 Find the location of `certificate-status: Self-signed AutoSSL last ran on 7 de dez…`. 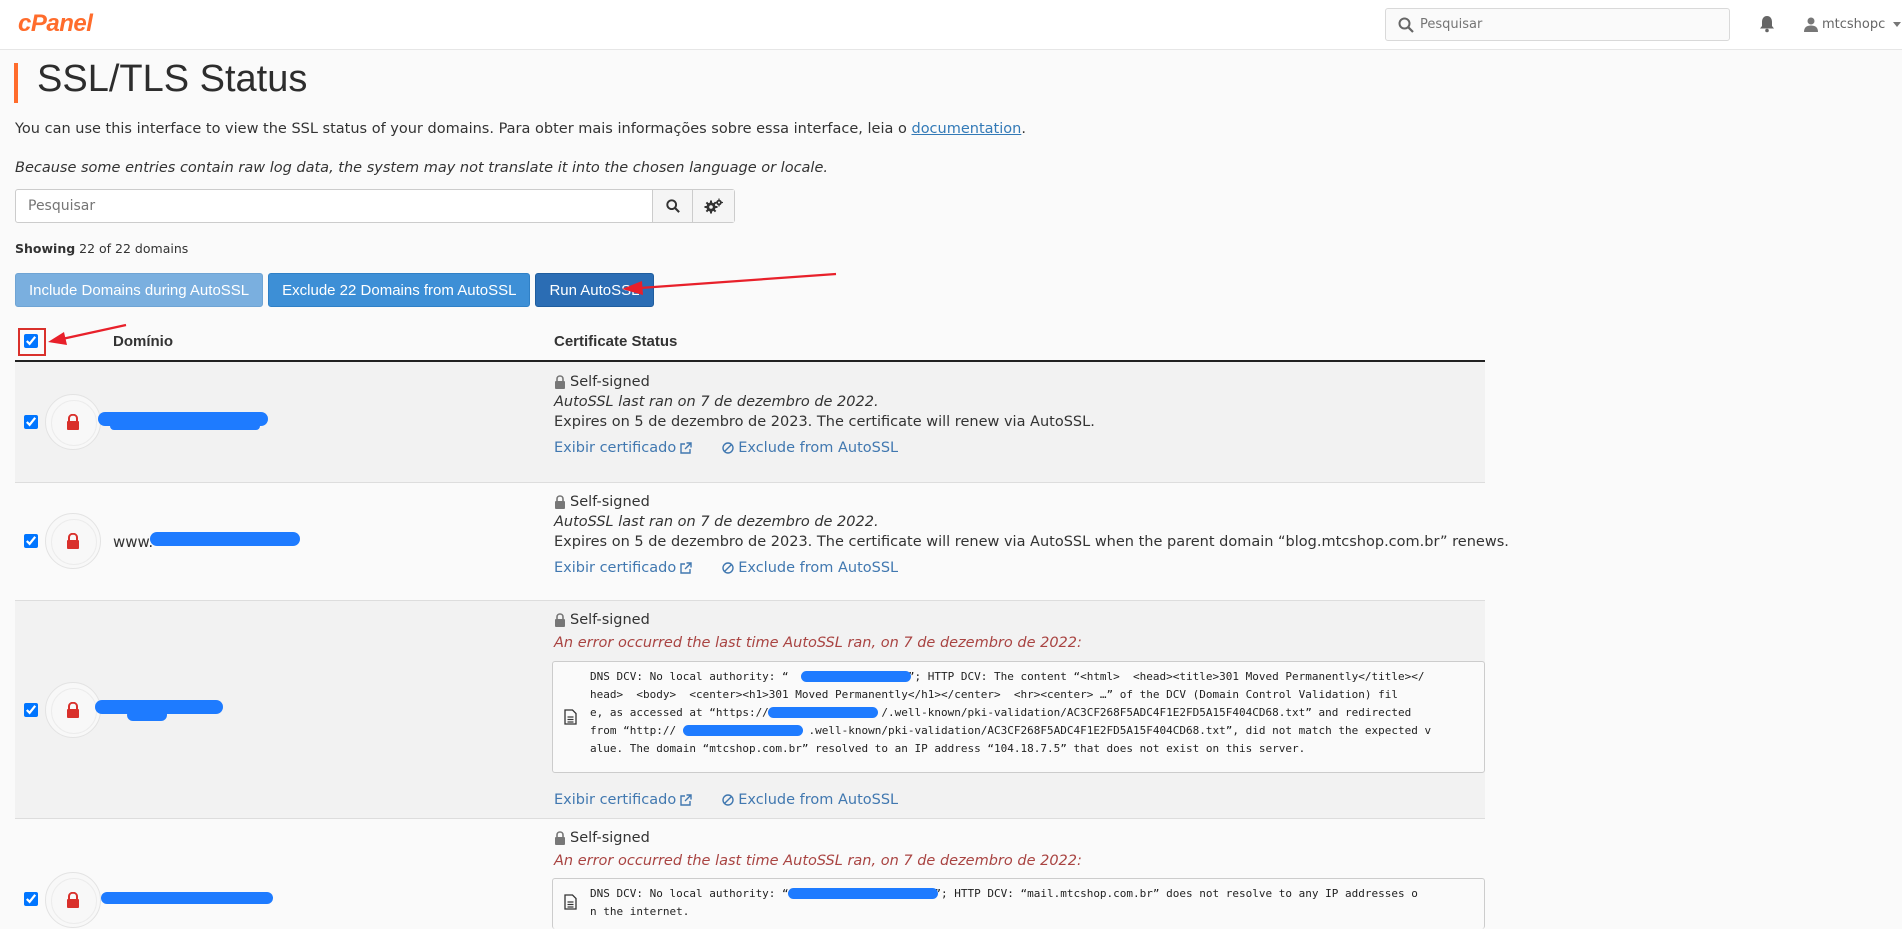

certificate-status: Self-signed AutoSSL last ran on 7 de dez… is located at coordinates (1031, 534).